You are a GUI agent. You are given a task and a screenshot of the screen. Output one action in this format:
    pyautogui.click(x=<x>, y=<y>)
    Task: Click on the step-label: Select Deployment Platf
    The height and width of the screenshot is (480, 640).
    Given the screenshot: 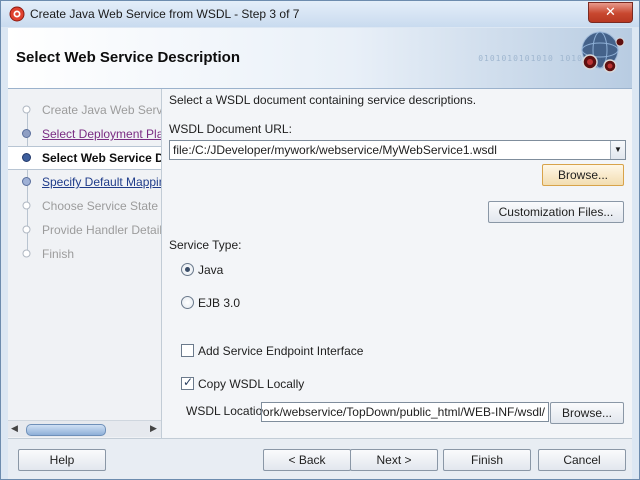 What is the action you would take?
    pyautogui.click(x=101, y=134)
    